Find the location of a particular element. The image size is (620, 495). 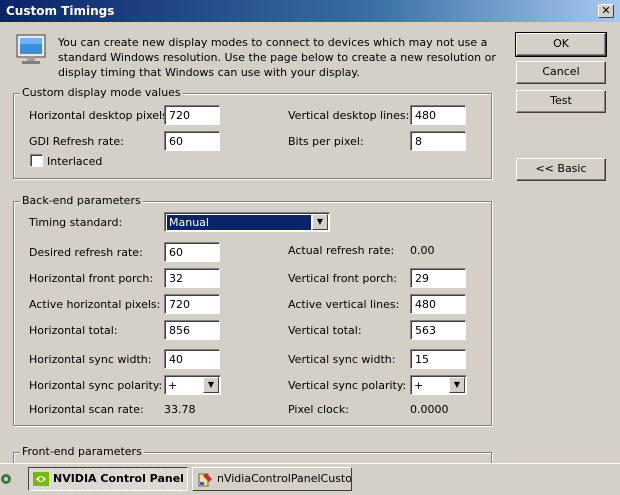

taskbar-item-nvidia: NVIDIA Control Panel is located at coordinates (108, 479).